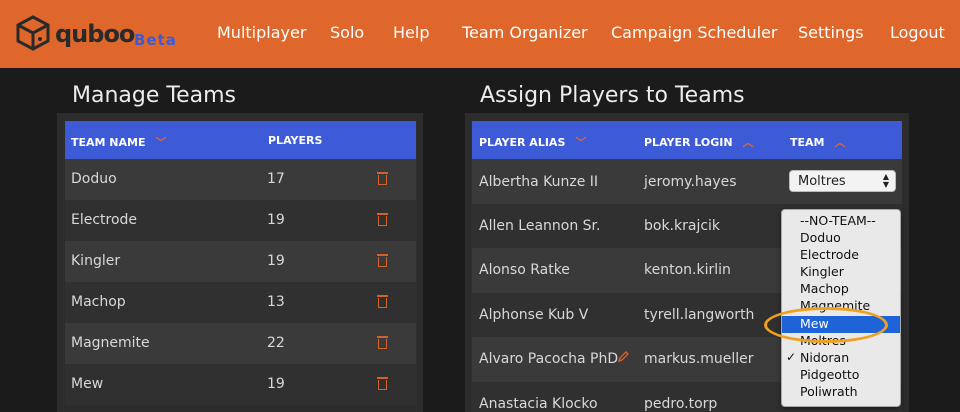  What do you see at coordinates (690, 182) in the screenshot?
I see `player-login: jeromy.hayes` at bounding box center [690, 182].